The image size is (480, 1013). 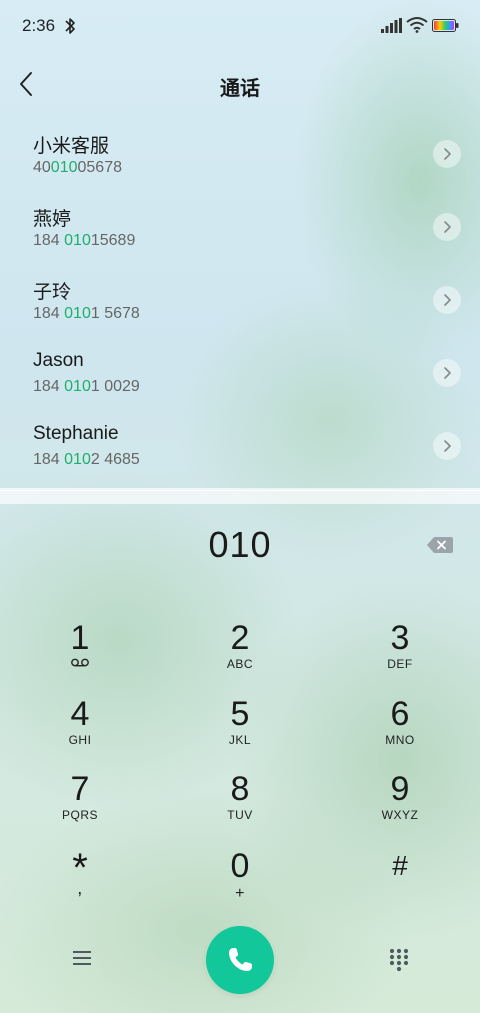 I want to click on dial-input: 010, so click(x=240, y=549).